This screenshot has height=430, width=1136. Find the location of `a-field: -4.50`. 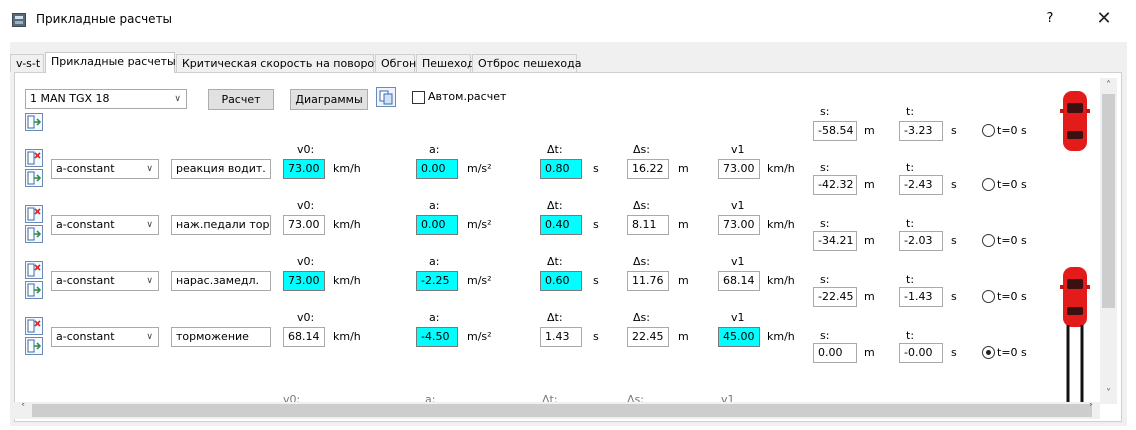

a-field: -4.50 is located at coordinates (437, 337).